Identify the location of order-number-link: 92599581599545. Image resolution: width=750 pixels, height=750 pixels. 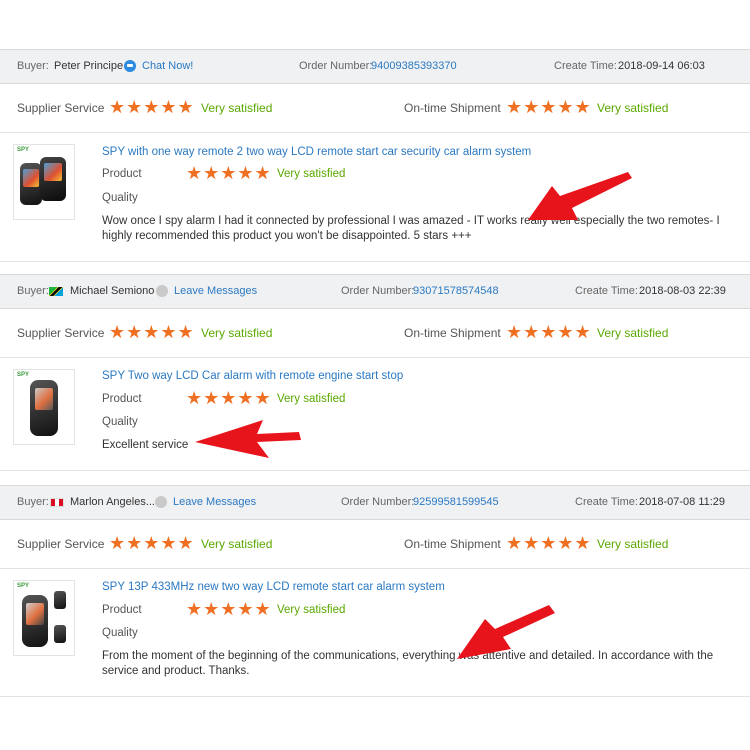
(456, 502).